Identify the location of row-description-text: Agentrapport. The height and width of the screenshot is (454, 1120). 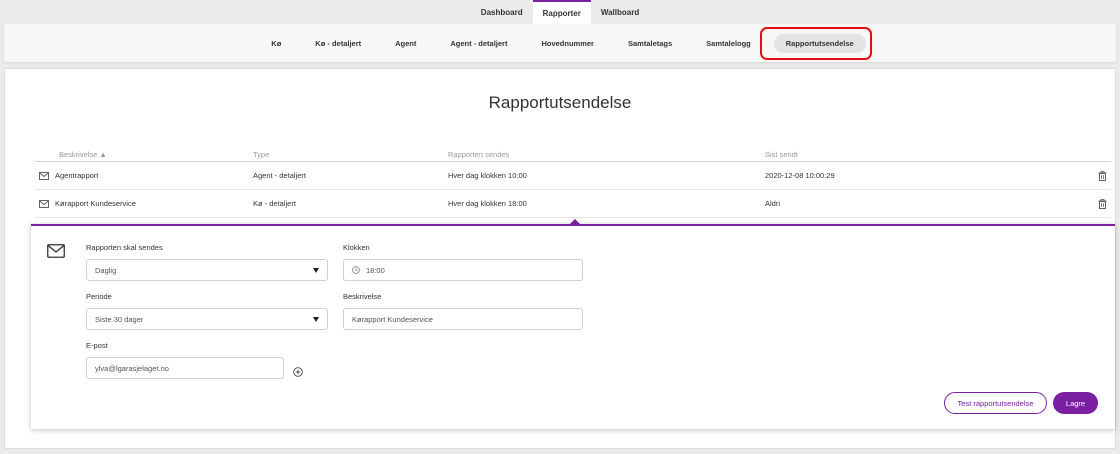
(77, 175).